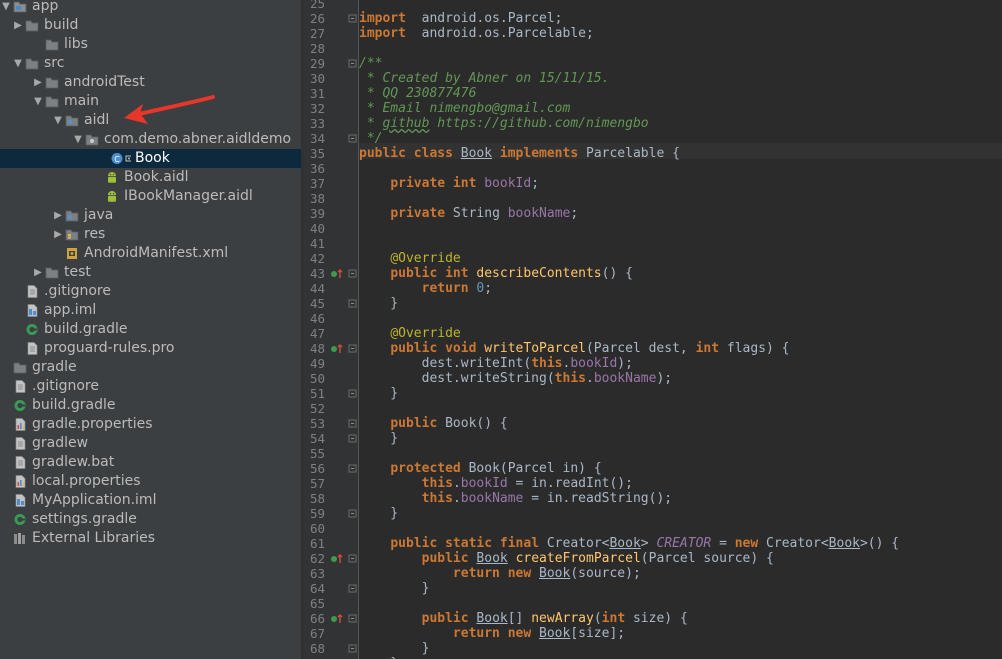 The image size is (1002, 659). I want to click on tree-item-androidtest: ▶ androidTest, so click(150, 82).